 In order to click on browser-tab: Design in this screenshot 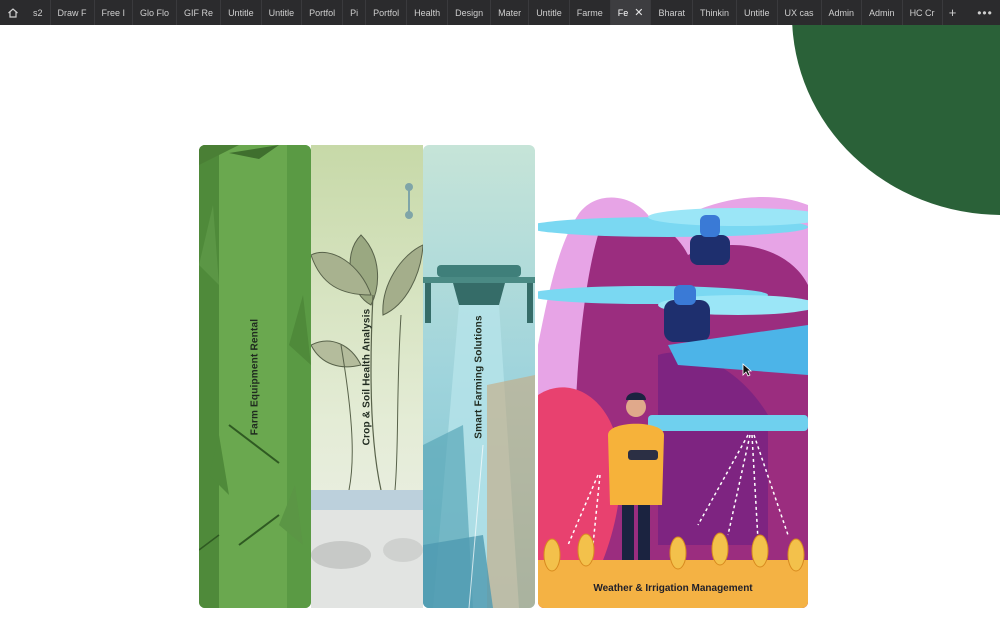, I will do `click(470, 12)`.